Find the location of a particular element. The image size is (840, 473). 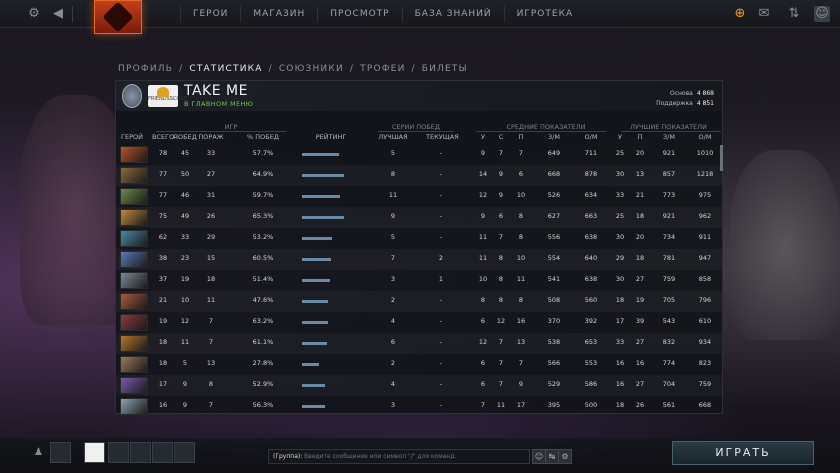

stats-scrollbar is located at coordinates (721, 158).